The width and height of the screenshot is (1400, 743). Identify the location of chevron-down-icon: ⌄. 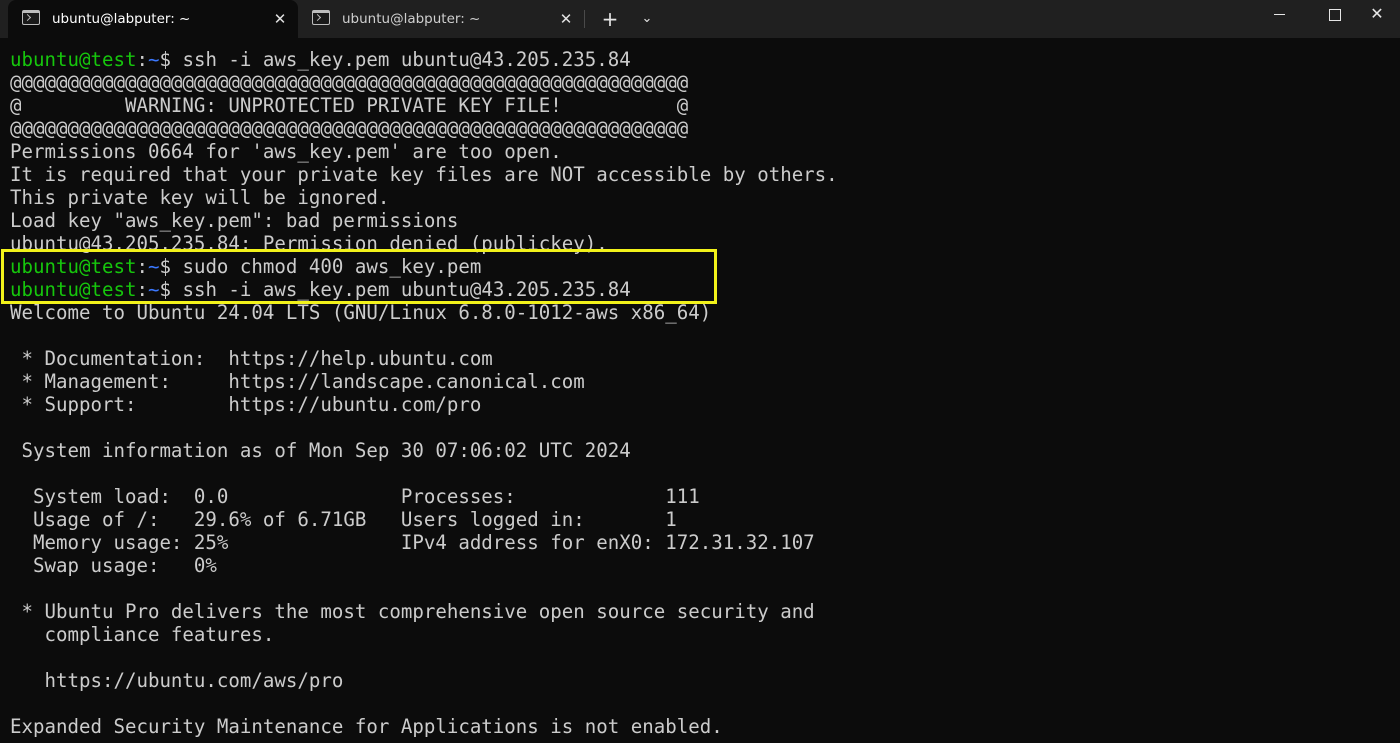
(647, 19).